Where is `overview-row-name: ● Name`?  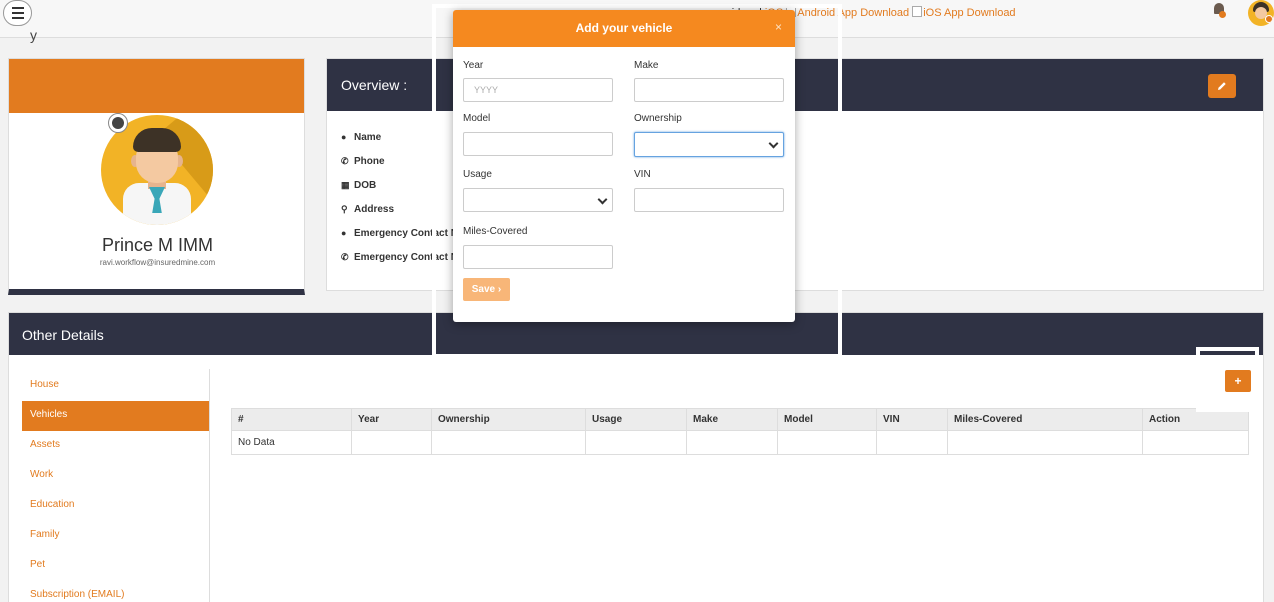
overview-row-name: ● Name is located at coordinates (361, 137).